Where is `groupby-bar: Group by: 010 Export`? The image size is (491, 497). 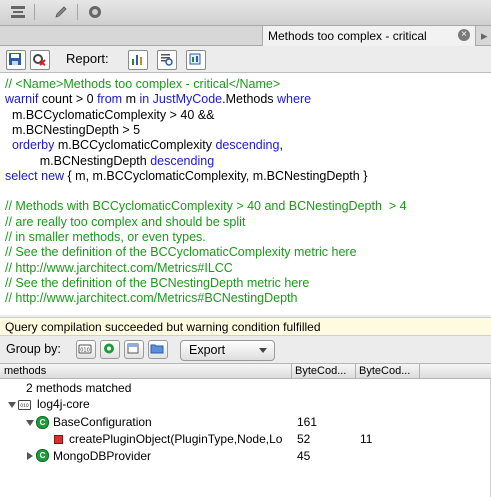
groupby-bar: Group by: 010 Export is located at coordinates (245, 349).